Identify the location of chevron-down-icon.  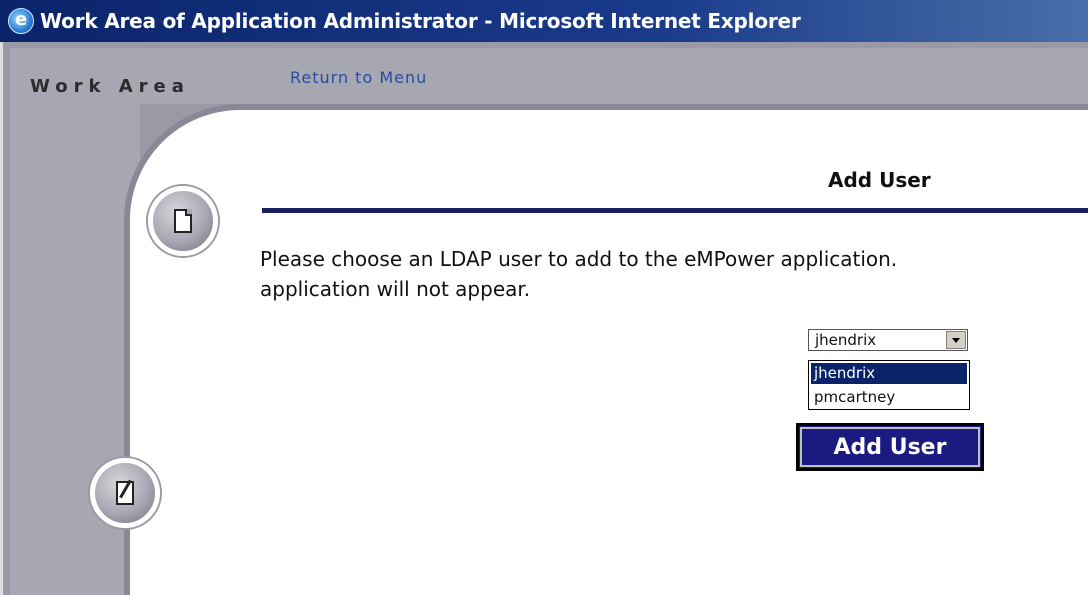
(956, 340).